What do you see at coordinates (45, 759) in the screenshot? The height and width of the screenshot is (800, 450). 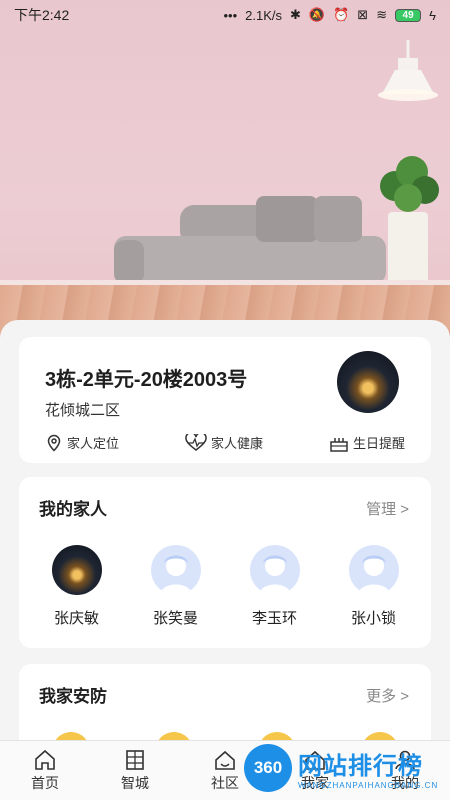 I see `home-icon` at bounding box center [45, 759].